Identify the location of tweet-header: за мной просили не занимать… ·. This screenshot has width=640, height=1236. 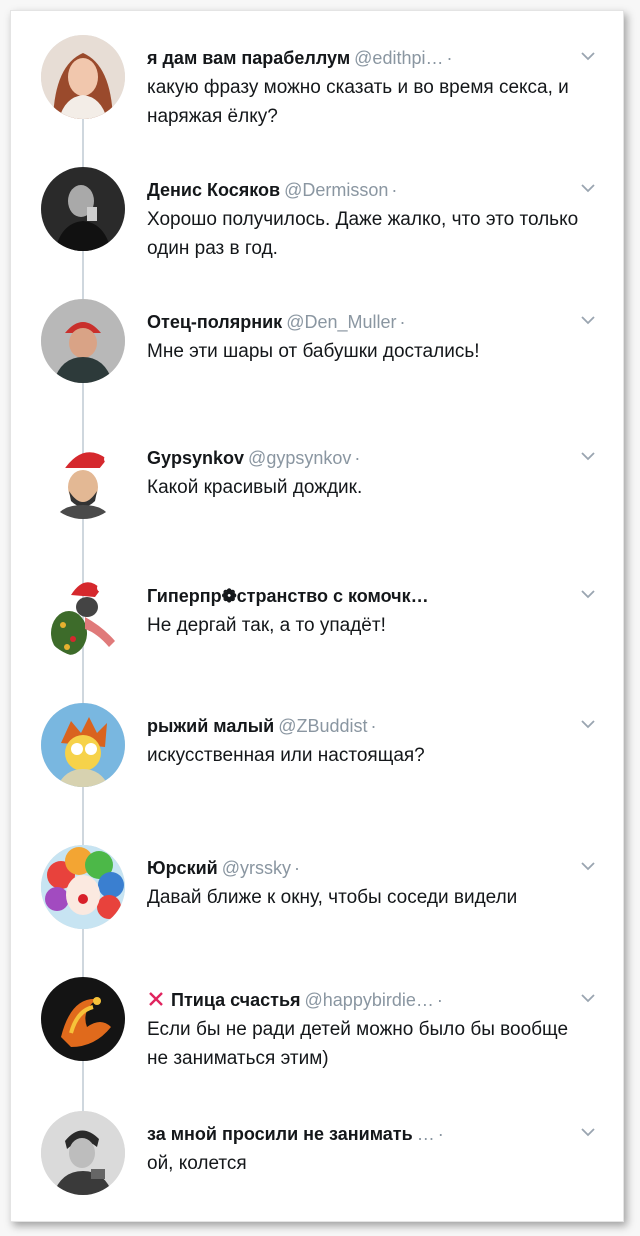
(360, 1134).